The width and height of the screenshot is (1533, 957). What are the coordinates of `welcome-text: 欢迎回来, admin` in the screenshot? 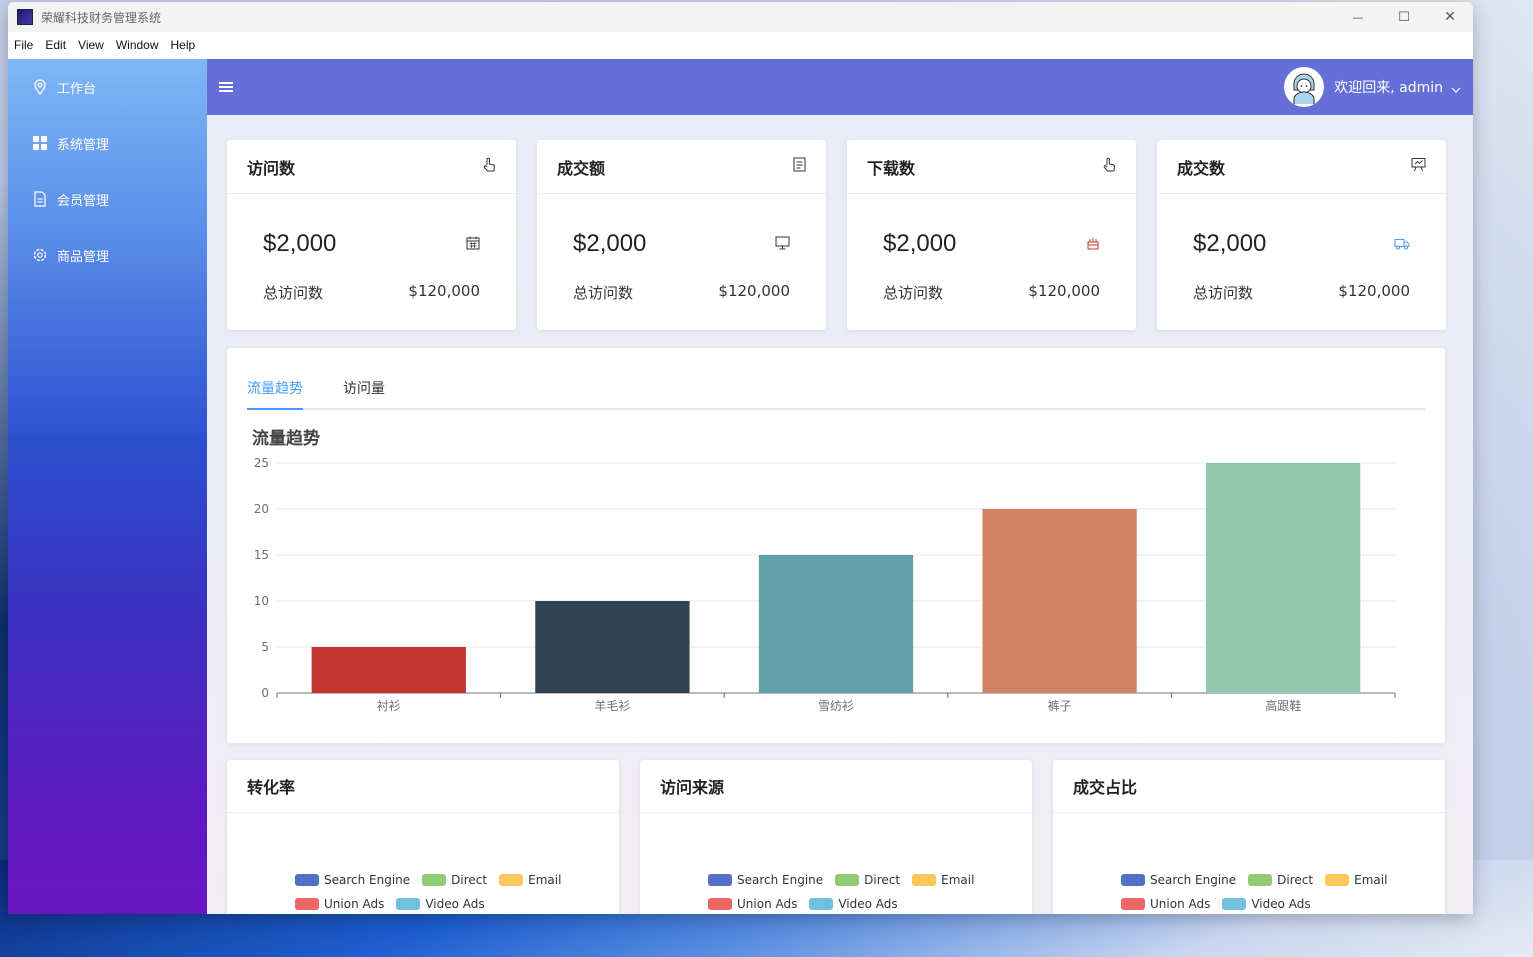 It's located at (1388, 88).